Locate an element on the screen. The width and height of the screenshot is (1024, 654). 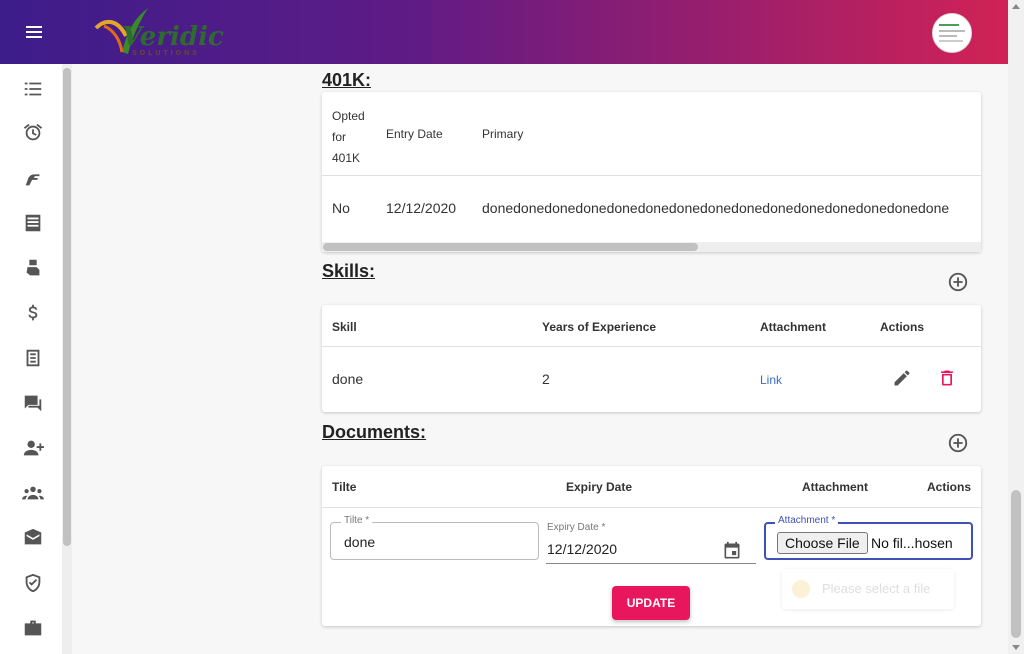
hand-icon is located at coordinates (33, 178).